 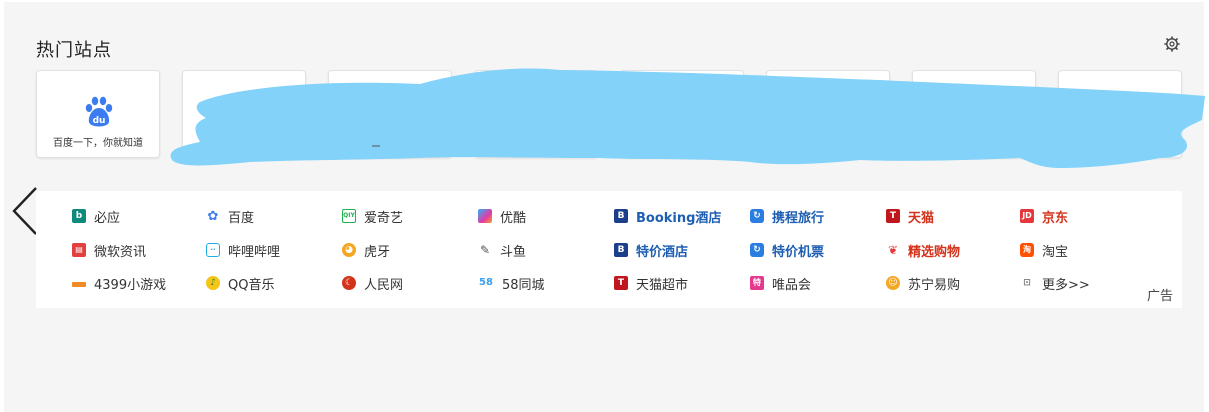 I want to click on link-shopping: ❦ 精选购物, so click(x=923, y=250).